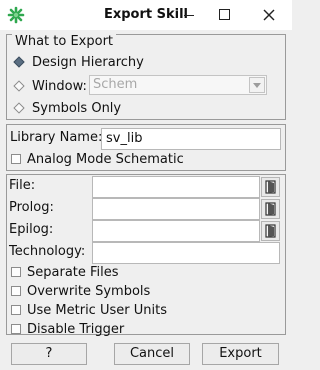  I want to click on chevron-down-icon, so click(257, 85).